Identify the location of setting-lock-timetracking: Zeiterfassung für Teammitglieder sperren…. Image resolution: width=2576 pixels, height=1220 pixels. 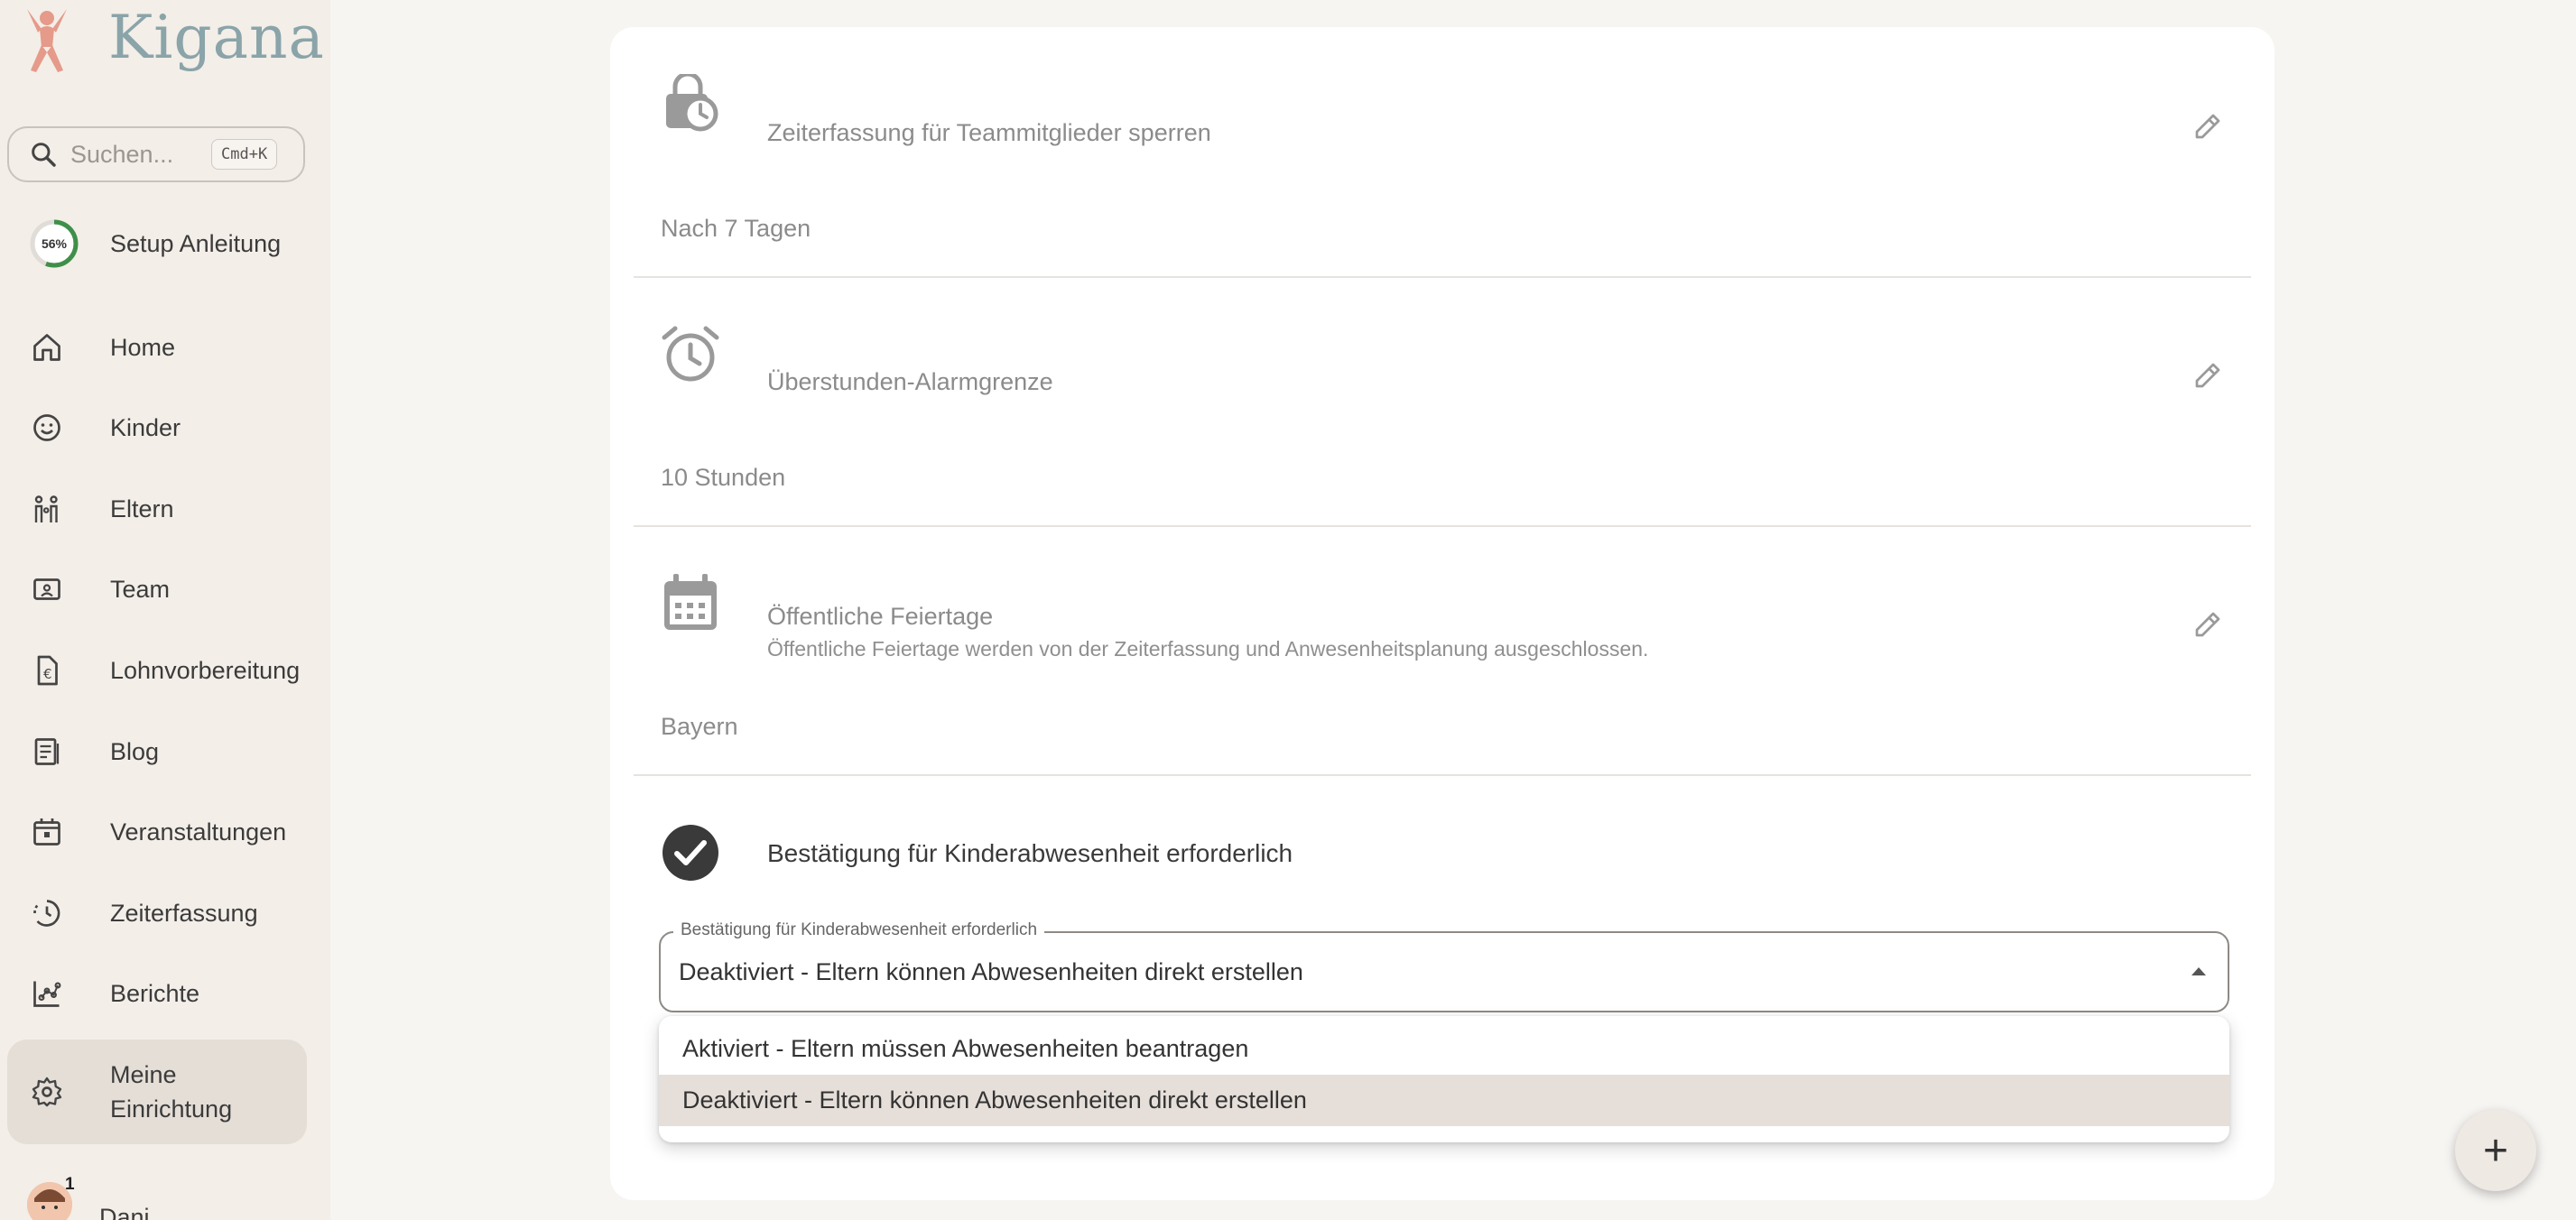
(1442, 158).